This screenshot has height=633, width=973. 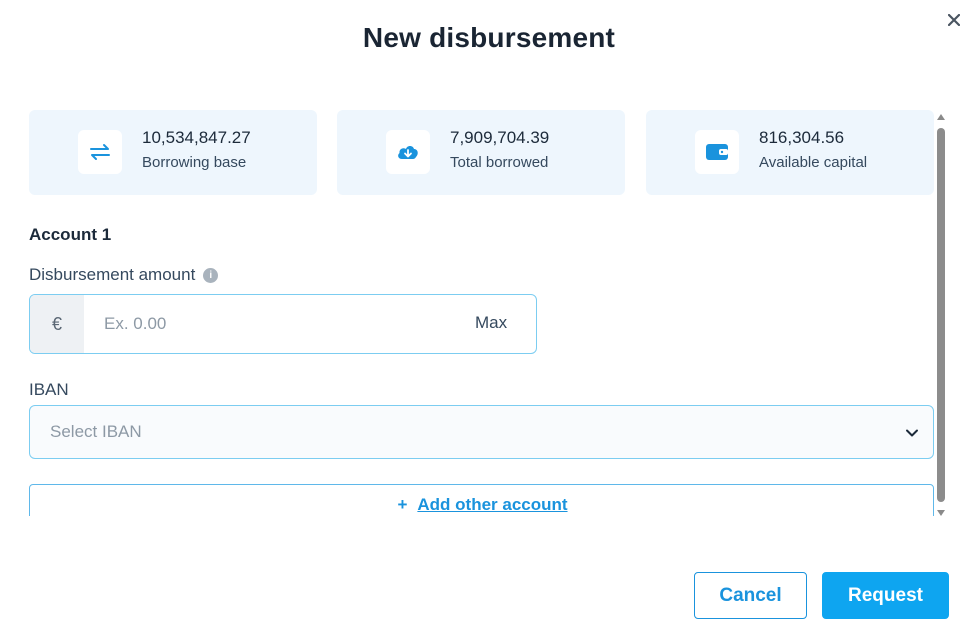 I want to click on add-other-account-content: + Add other account, so click(x=482, y=505).